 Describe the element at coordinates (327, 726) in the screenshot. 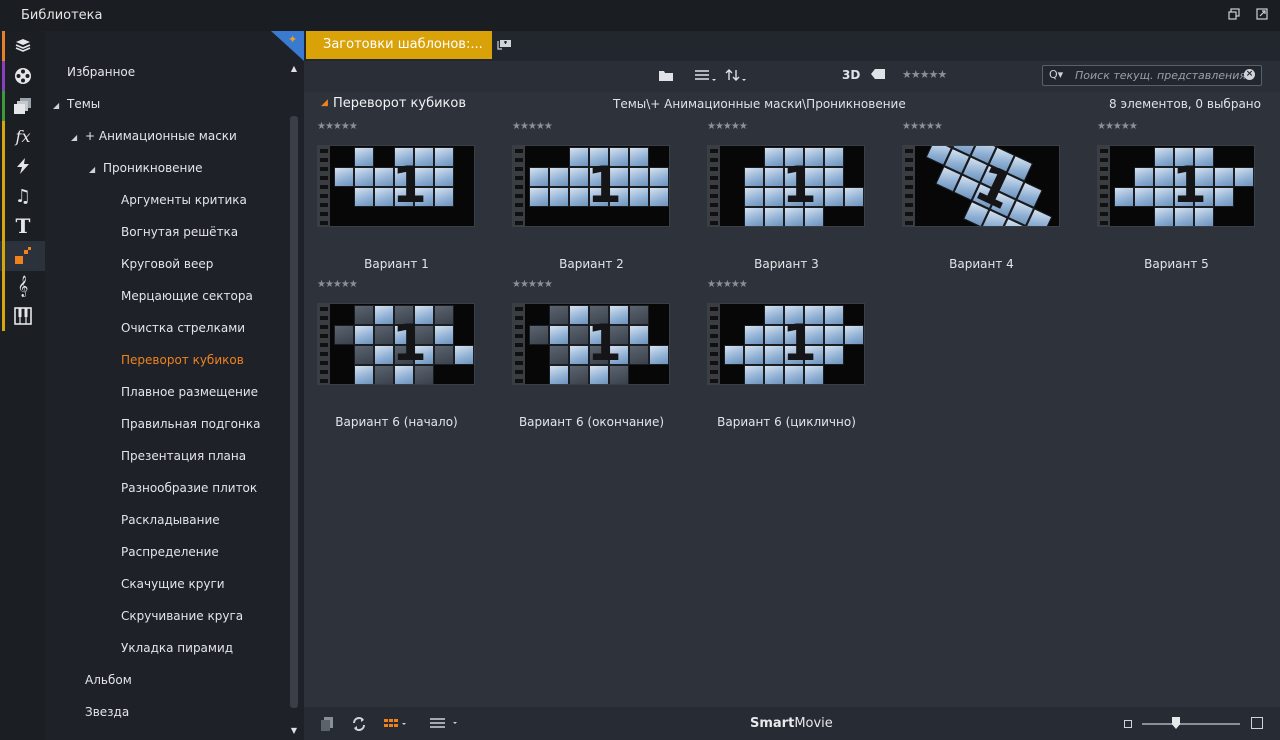

I see `copy-pages-icon` at that location.